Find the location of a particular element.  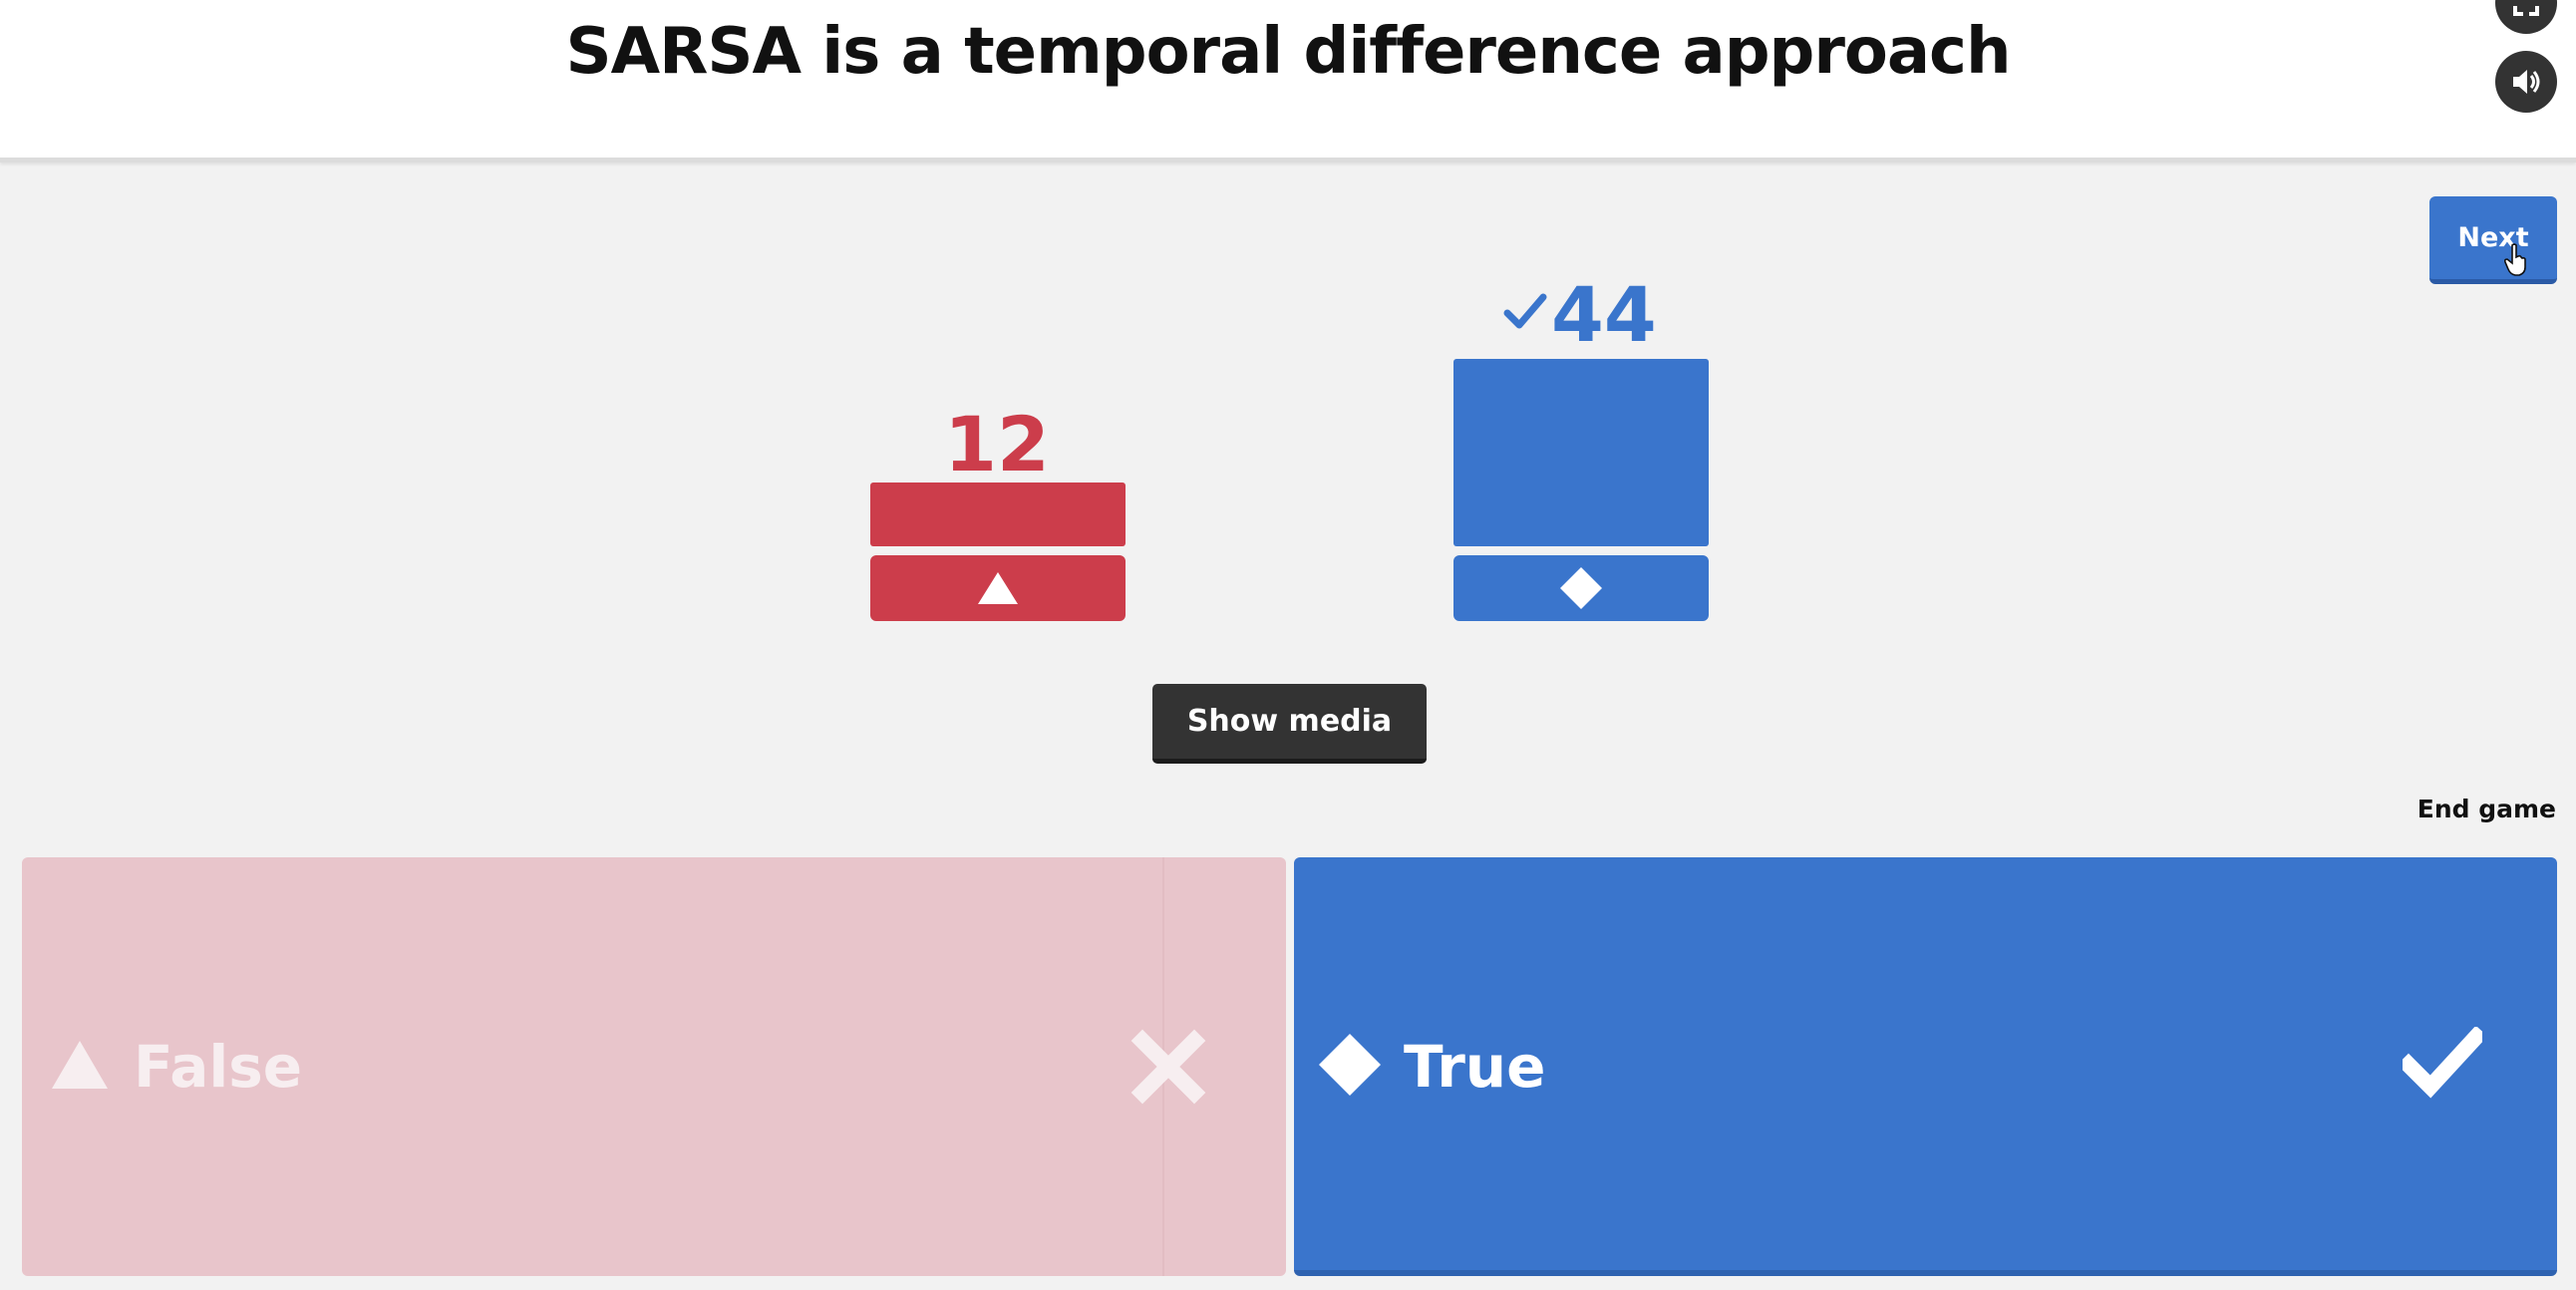

false-result-base is located at coordinates (998, 588).